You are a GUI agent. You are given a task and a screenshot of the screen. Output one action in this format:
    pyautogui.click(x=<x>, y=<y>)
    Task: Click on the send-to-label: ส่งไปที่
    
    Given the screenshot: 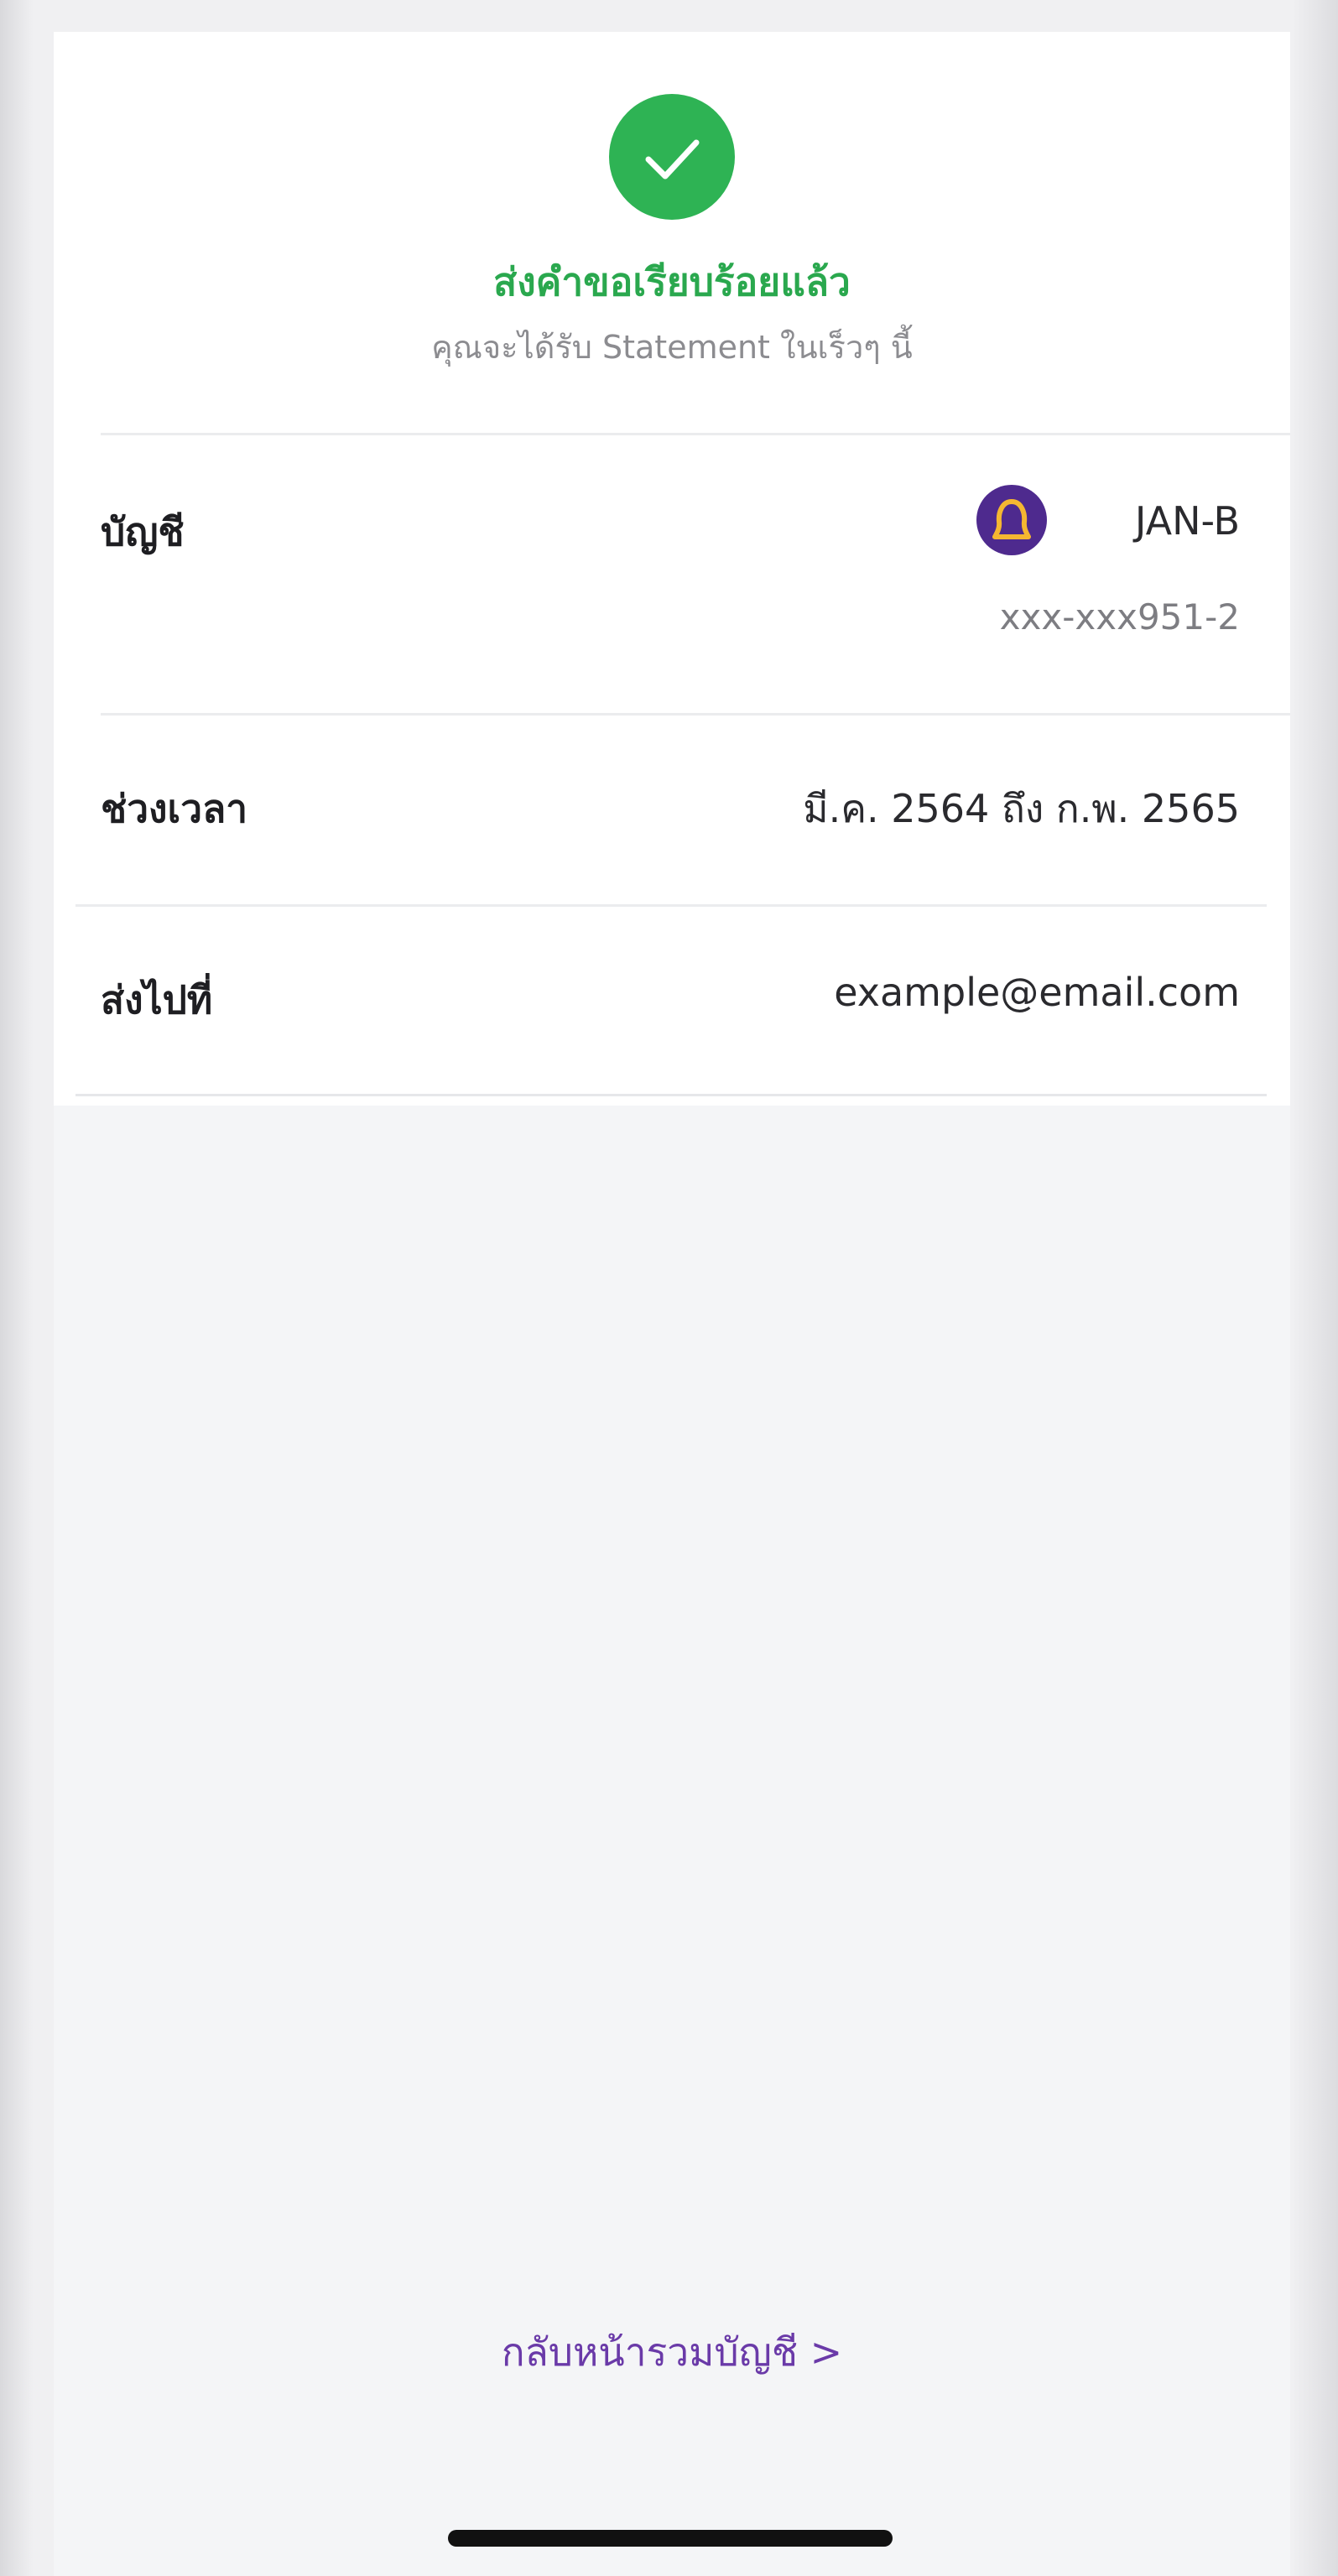 What is the action you would take?
    pyautogui.click(x=157, y=1000)
    